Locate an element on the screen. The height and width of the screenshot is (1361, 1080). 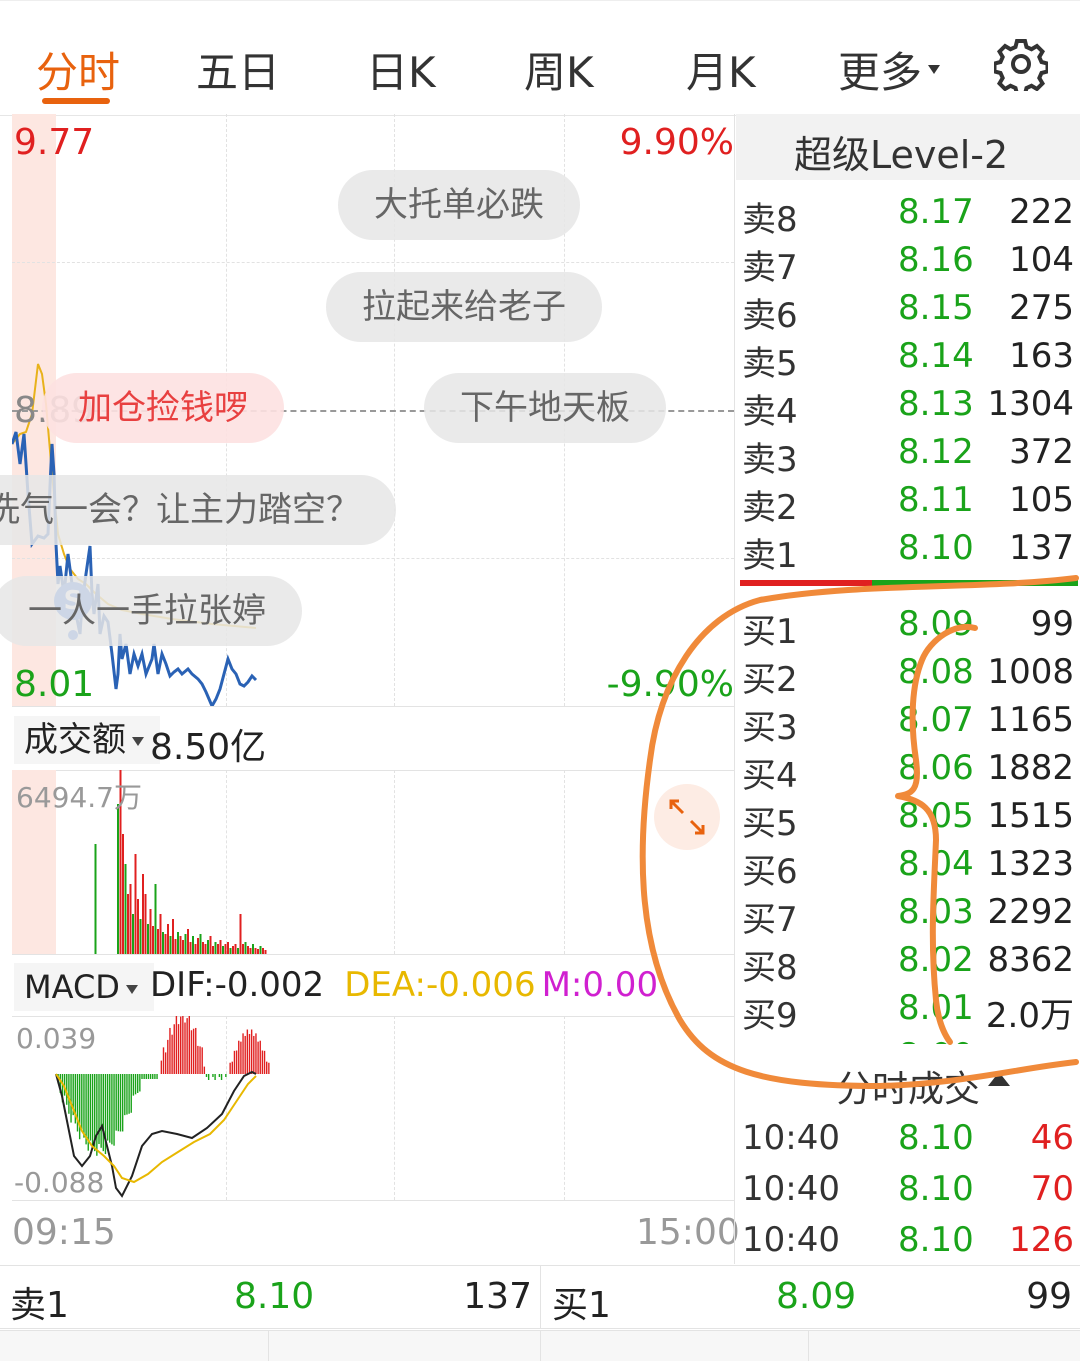
tab-five-day: 五日 is located at coordinates (238, 69).